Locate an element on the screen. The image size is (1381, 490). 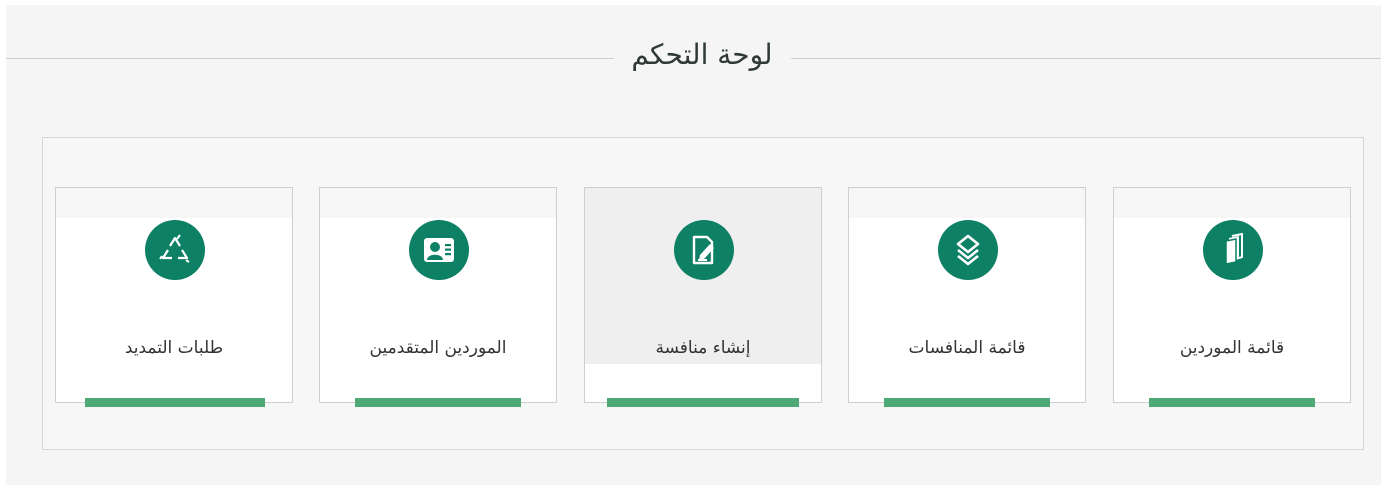
card-create-tender: إنشاء منافسة is located at coordinates (703, 297).